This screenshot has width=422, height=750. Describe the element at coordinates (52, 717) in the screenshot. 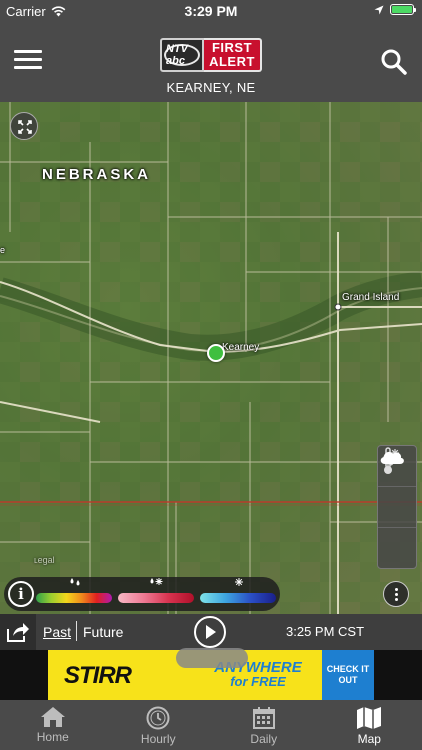

I see `home-icon` at that location.